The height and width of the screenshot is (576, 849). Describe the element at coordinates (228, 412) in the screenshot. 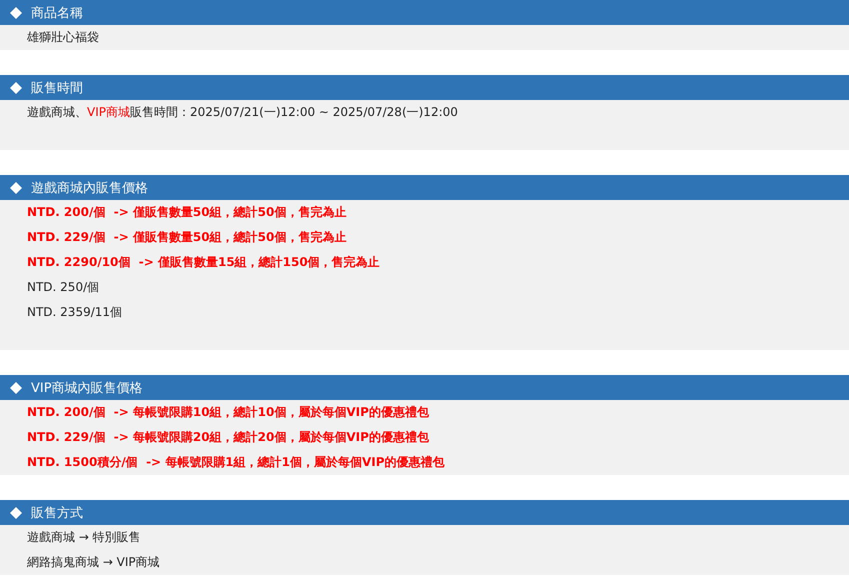

I see `info-text: NTD. 200/個 -> 每帳號限購10組，總計10個，屬於每個VIP的優惠禮包` at that location.